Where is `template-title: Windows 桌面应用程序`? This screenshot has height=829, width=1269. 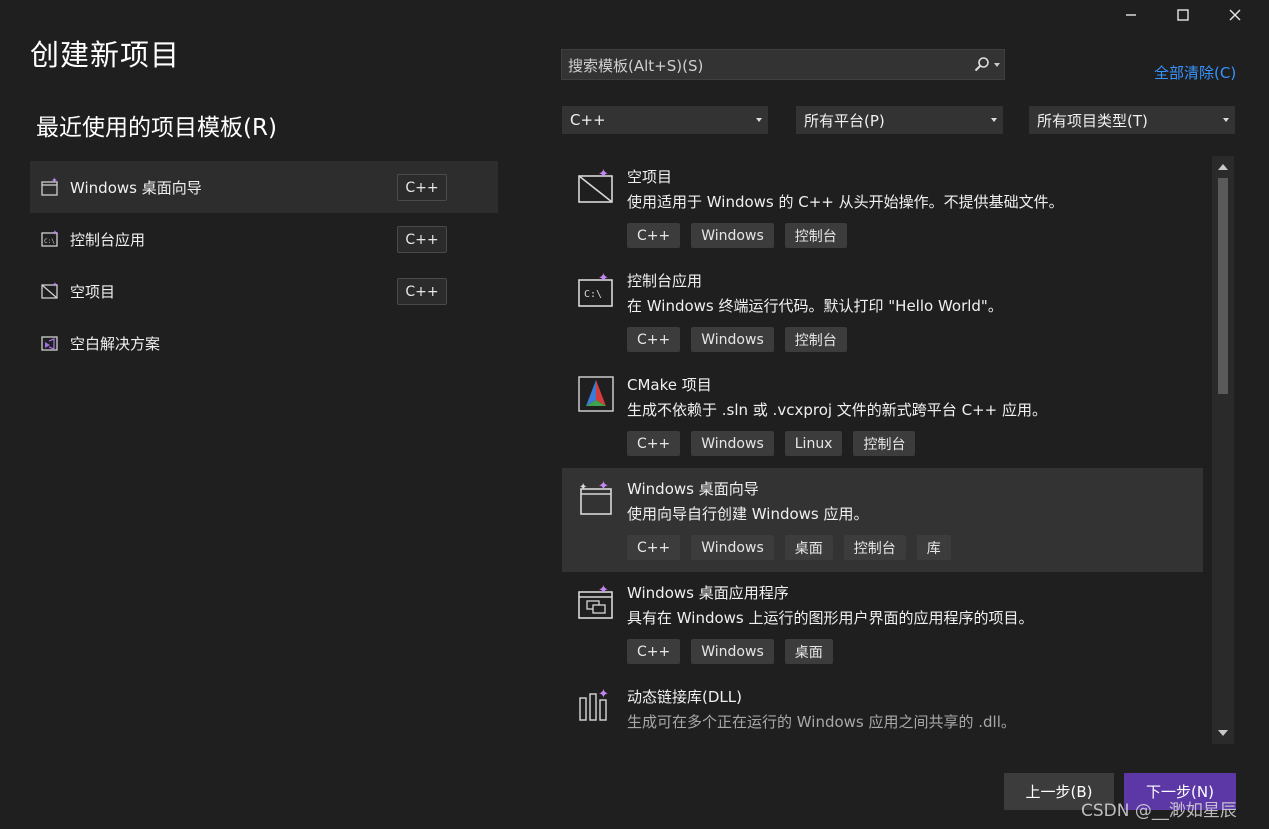
template-title: Windows 桌面应用程序 is located at coordinates (708, 593).